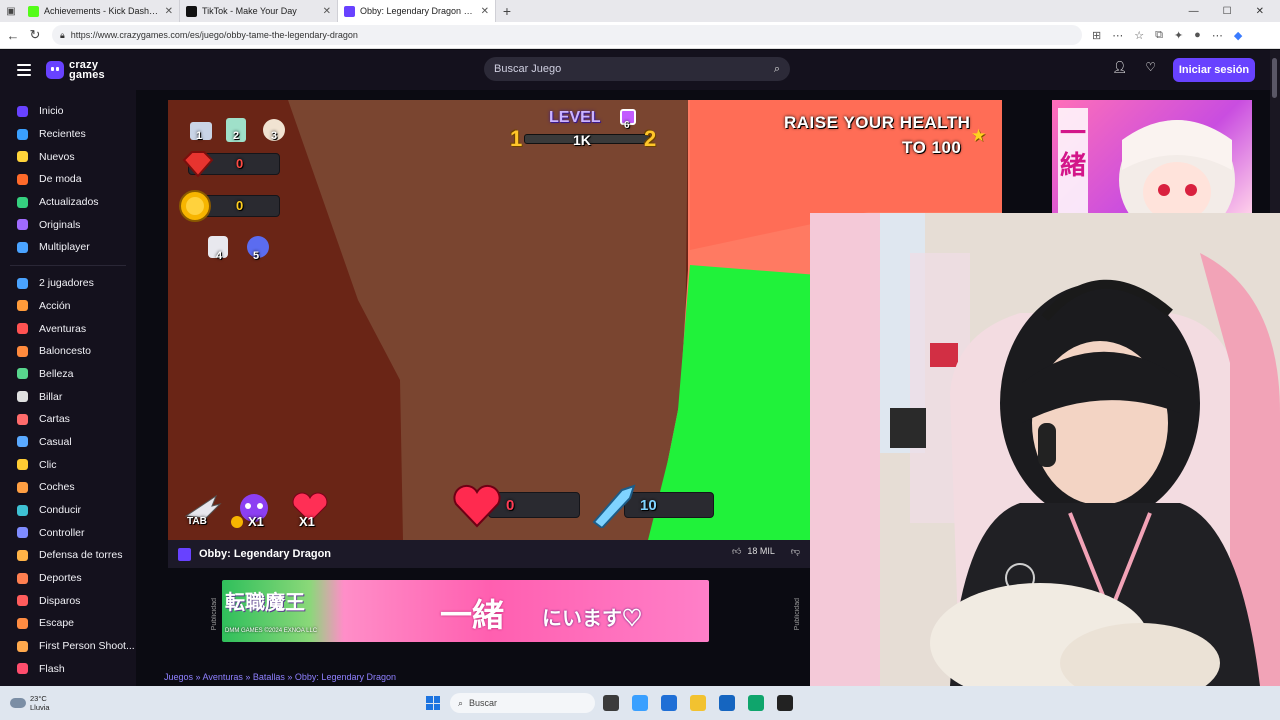 This screenshot has width=1280, height=720. What do you see at coordinates (611, 703) in the screenshot?
I see `task-view-icon` at bounding box center [611, 703].